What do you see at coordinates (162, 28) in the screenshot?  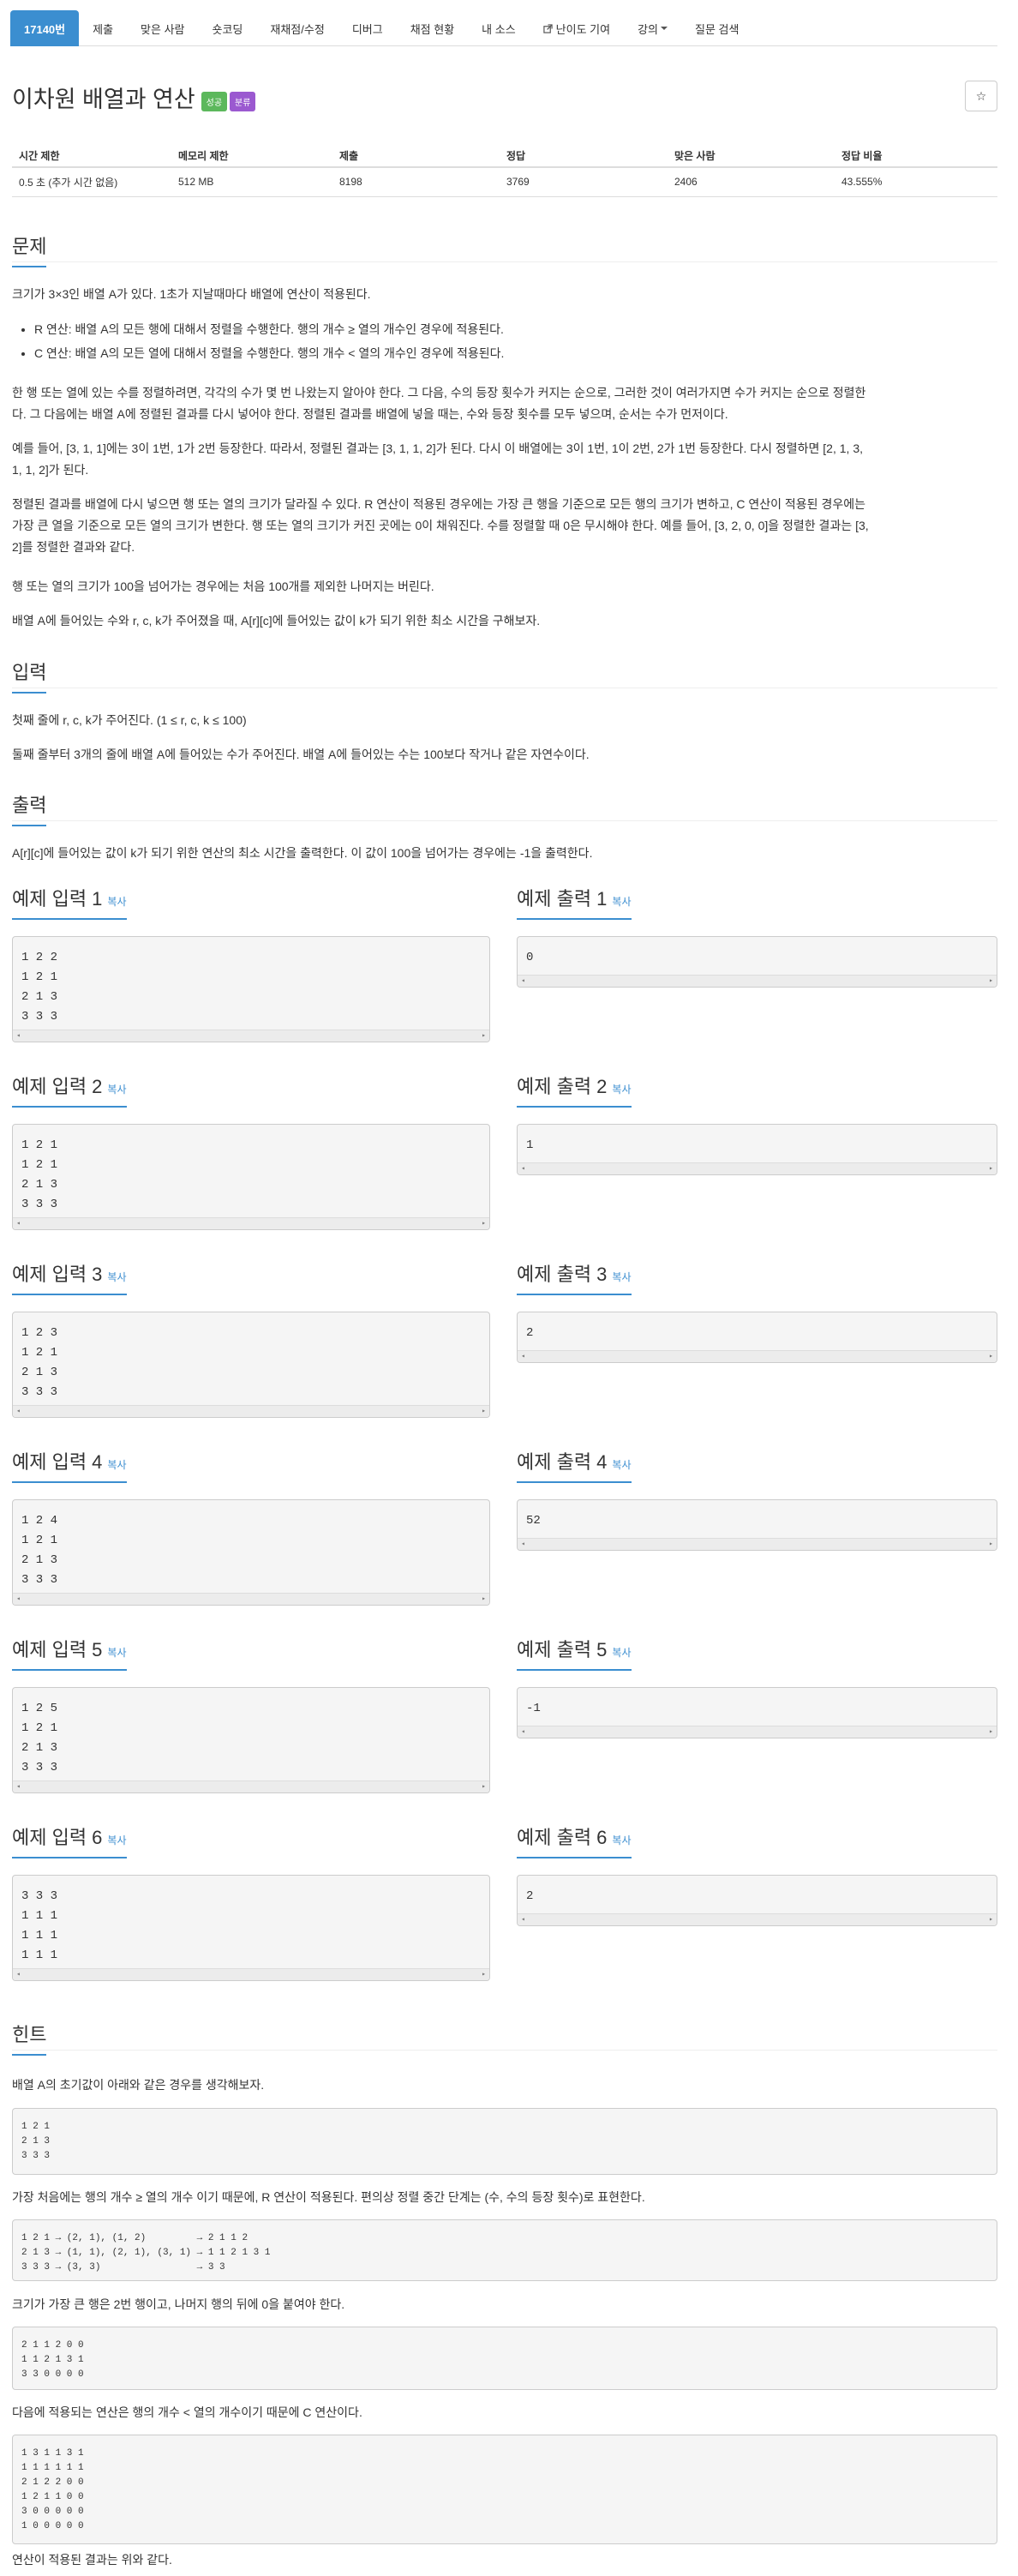 I see `tab-solvers: 맞은 사람` at bounding box center [162, 28].